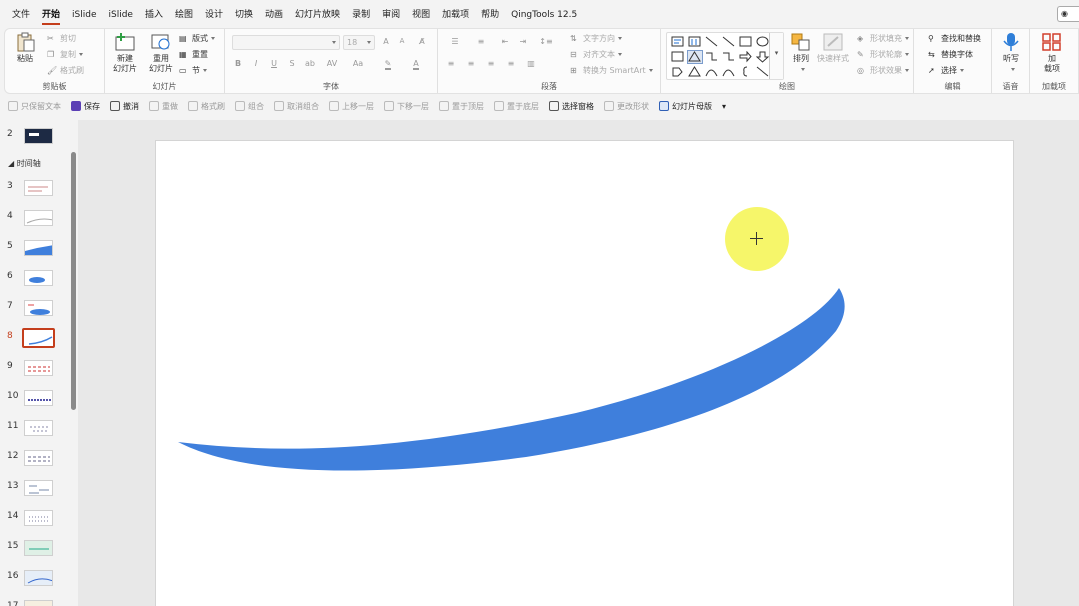  What do you see at coordinates (455, 14) in the screenshot?
I see `menu-item: 加载项` at bounding box center [455, 14].